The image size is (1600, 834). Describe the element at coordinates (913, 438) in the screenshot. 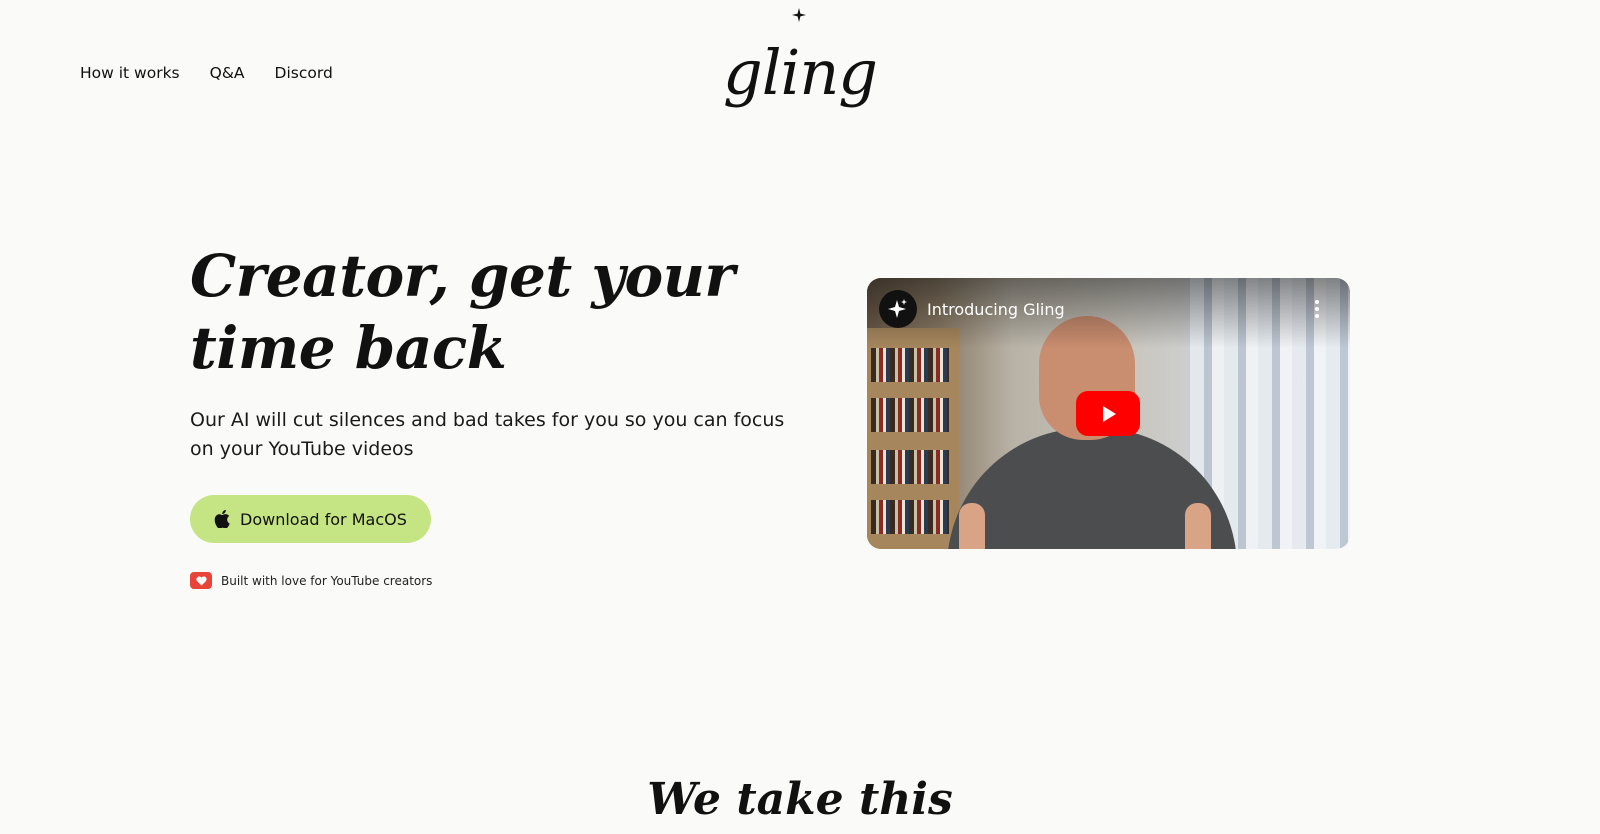

I see `video-bookshelf` at that location.